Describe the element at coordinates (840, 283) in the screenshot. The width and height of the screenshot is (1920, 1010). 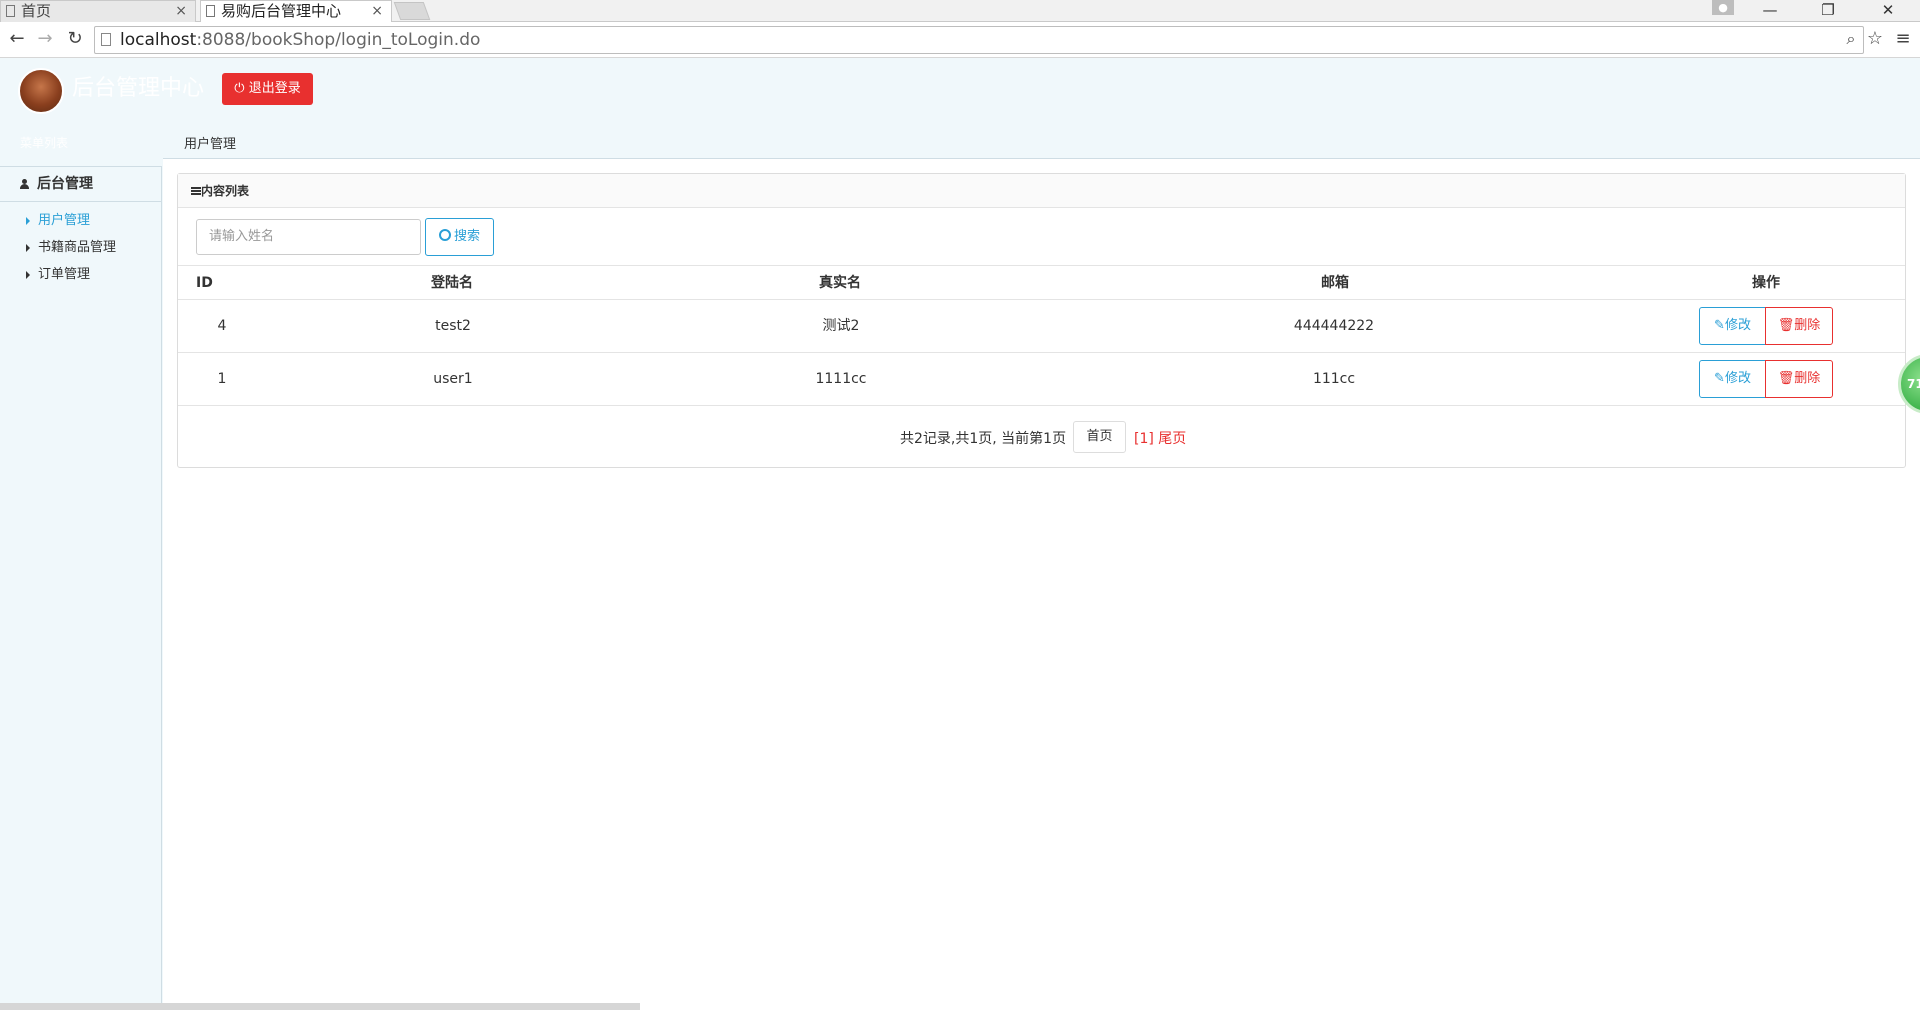
I see `column-header-realname: 真实名` at that location.